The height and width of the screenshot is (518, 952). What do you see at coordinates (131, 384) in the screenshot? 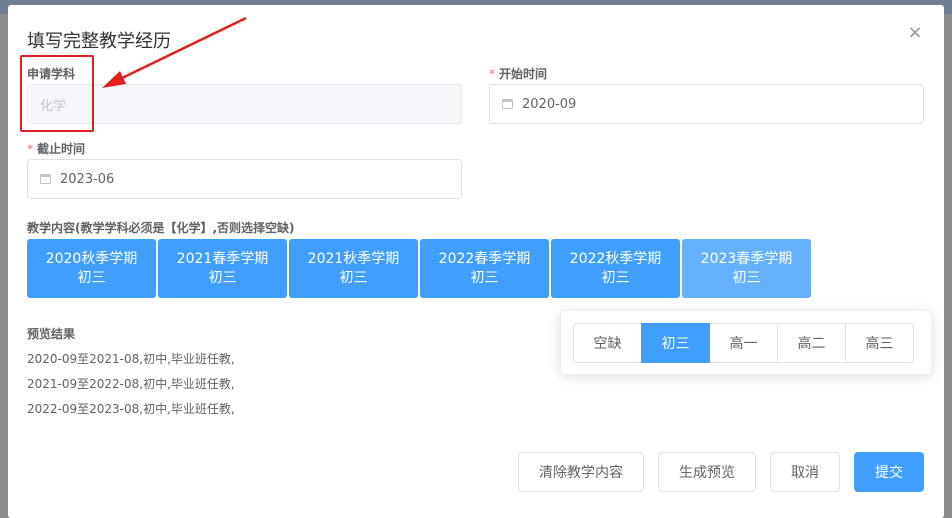
I see `preview-line: 2021-09至2022-08,初中,毕业班任教,` at bounding box center [131, 384].